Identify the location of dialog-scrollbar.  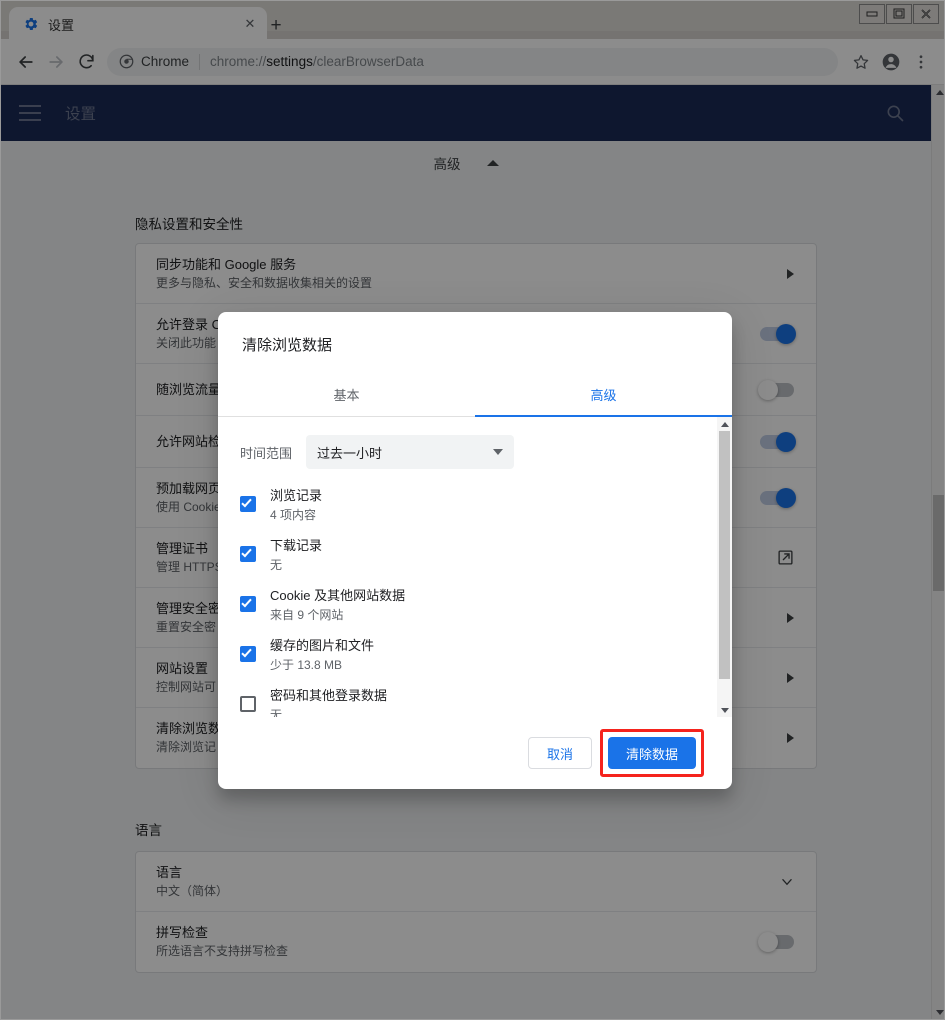
(724, 567).